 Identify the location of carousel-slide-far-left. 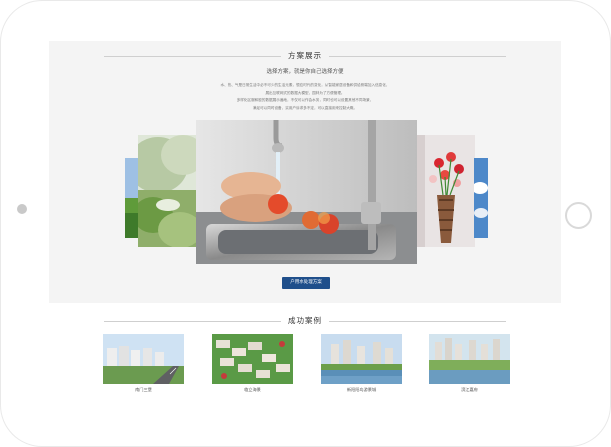
(132, 198).